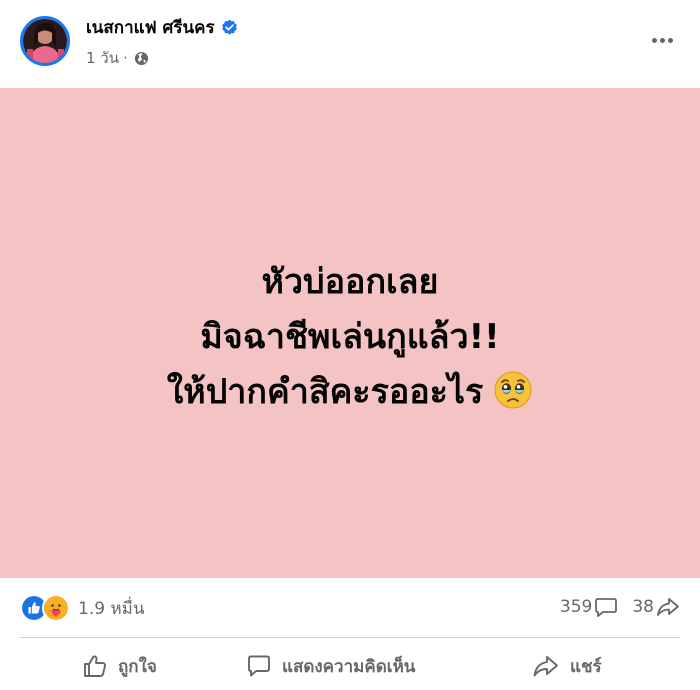 The image size is (700, 690). What do you see at coordinates (137, 666) in the screenshot?
I see `like-label: ถูกใจ` at bounding box center [137, 666].